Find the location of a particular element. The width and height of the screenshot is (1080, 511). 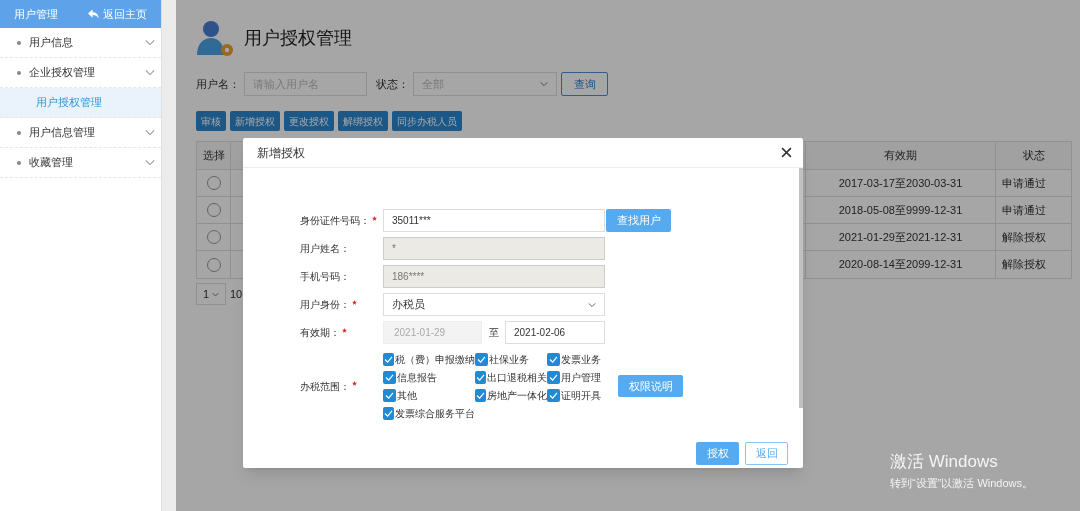

field-label: 办税范围： is located at coordinates (325, 386).